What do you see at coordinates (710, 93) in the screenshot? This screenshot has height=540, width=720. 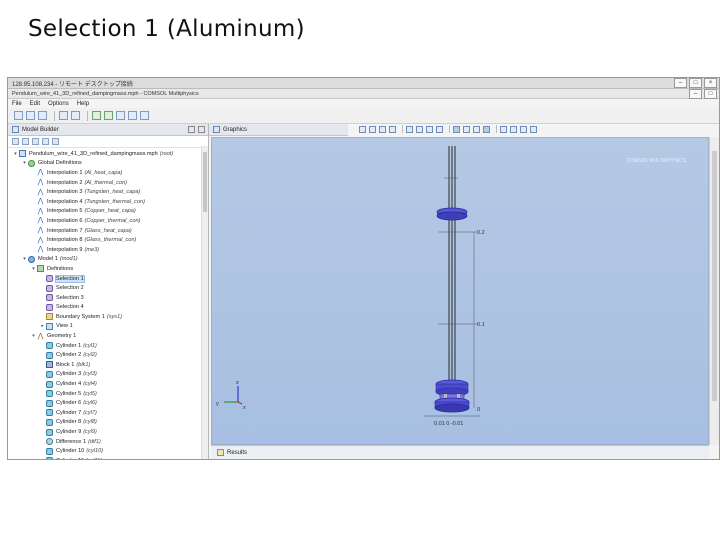 I see `app-maximize-button: □` at bounding box center [710, 93].